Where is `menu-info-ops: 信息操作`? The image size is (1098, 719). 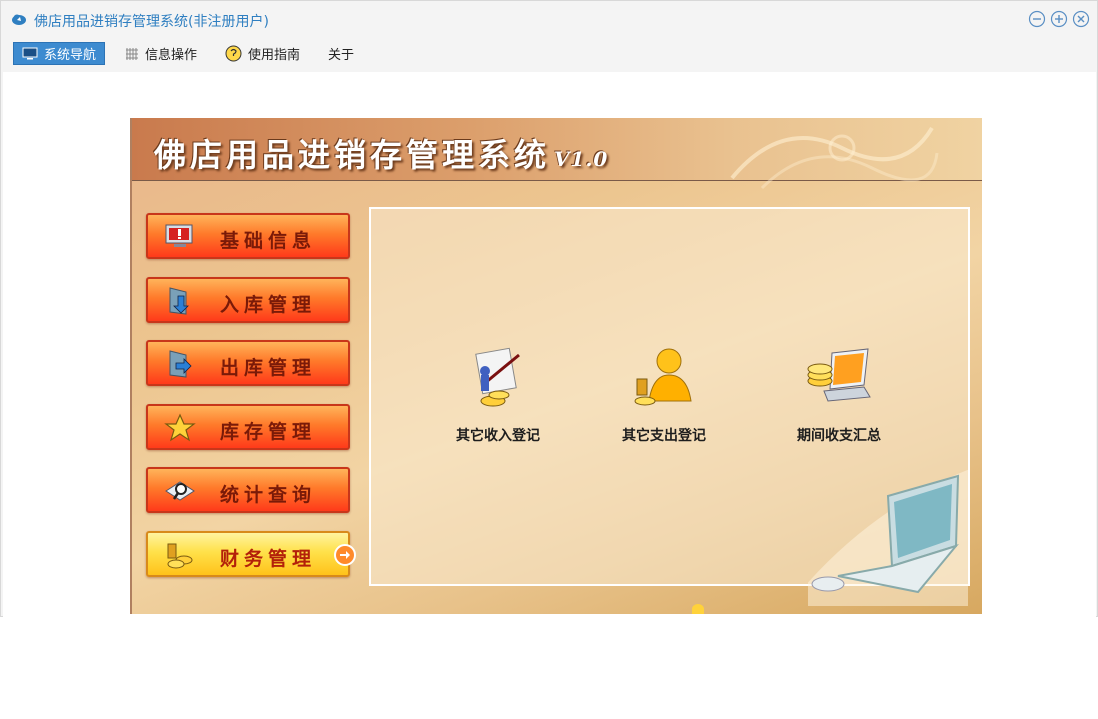
menu-info-ops: 信息操作 is located at coordinates (161, 53).